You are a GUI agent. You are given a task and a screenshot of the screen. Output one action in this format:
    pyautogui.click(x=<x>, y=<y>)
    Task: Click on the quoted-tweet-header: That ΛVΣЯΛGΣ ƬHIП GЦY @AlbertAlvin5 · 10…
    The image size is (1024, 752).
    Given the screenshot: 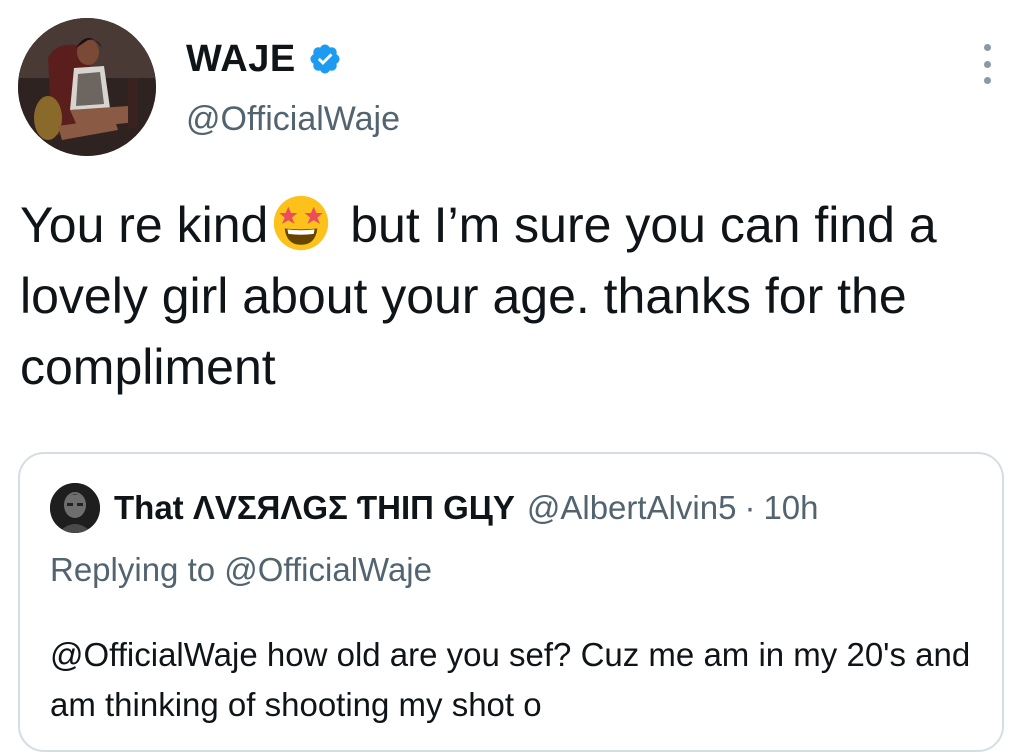 What is the action you would take?
    pyautogui.click(x=434, y=508)
    